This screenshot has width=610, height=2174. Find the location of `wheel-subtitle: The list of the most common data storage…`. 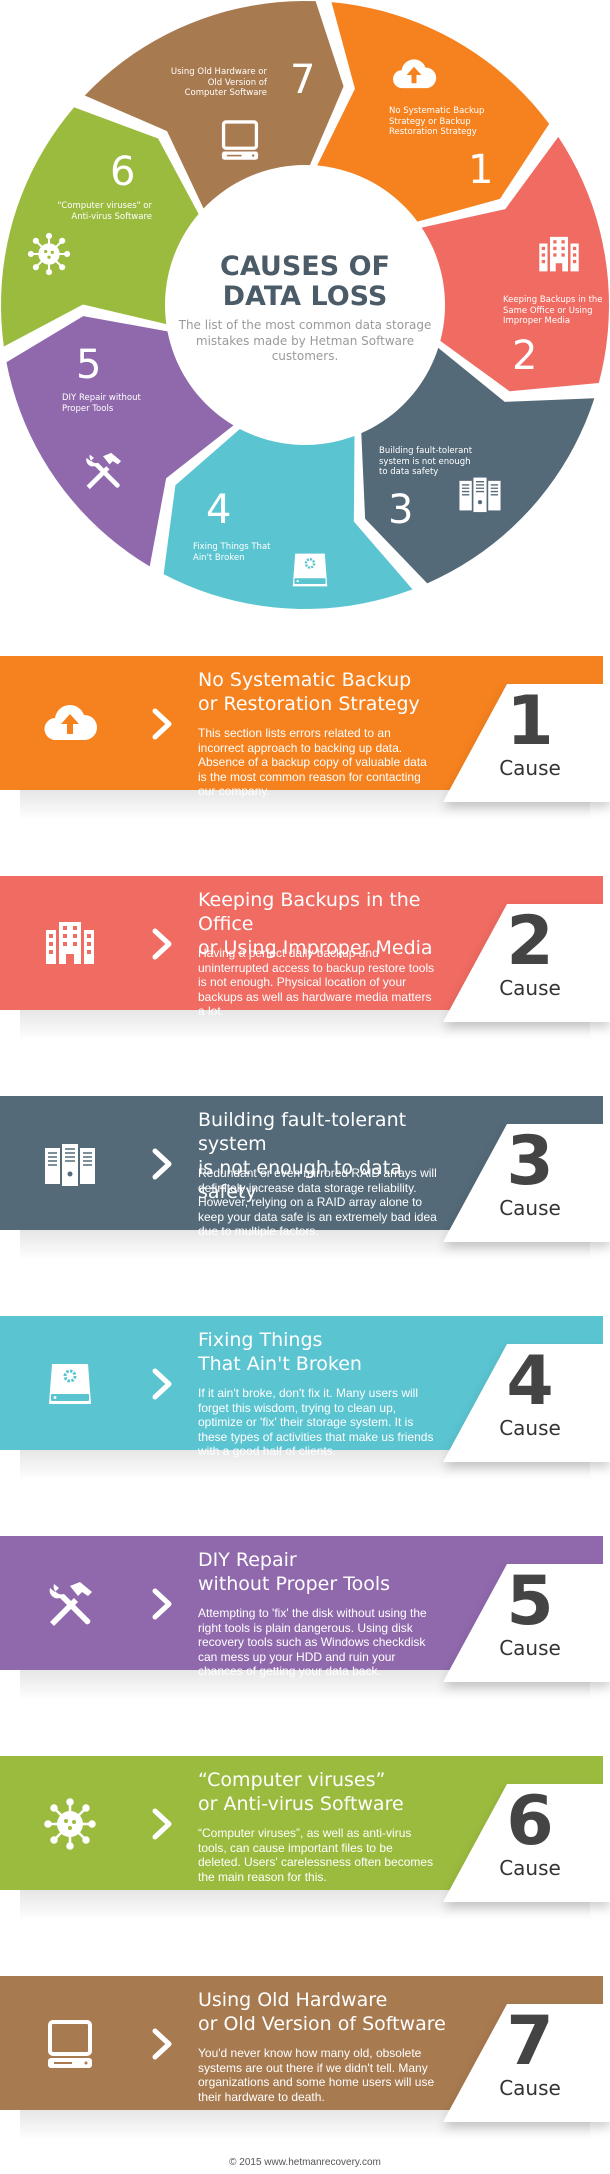

wheel-subtitle: The list of the most common data storage… is located at coordinates (305, 340).